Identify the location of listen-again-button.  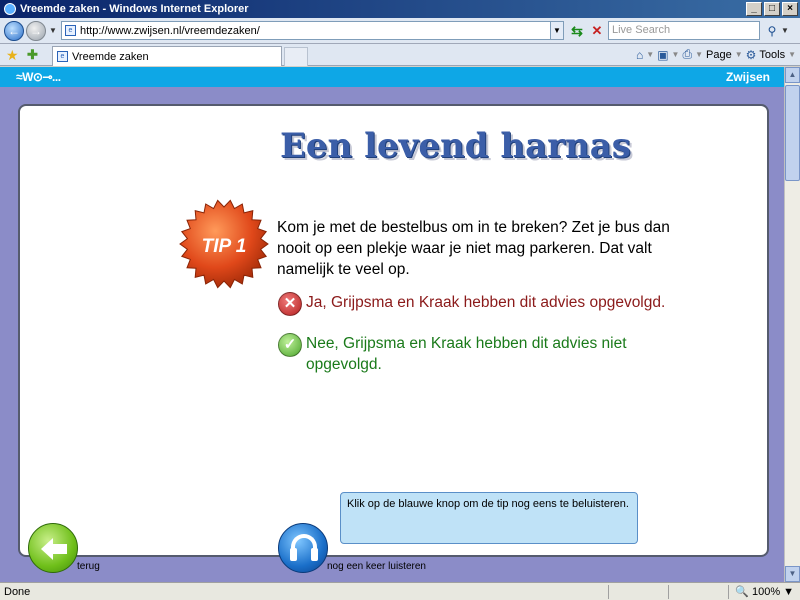
(303, 548).